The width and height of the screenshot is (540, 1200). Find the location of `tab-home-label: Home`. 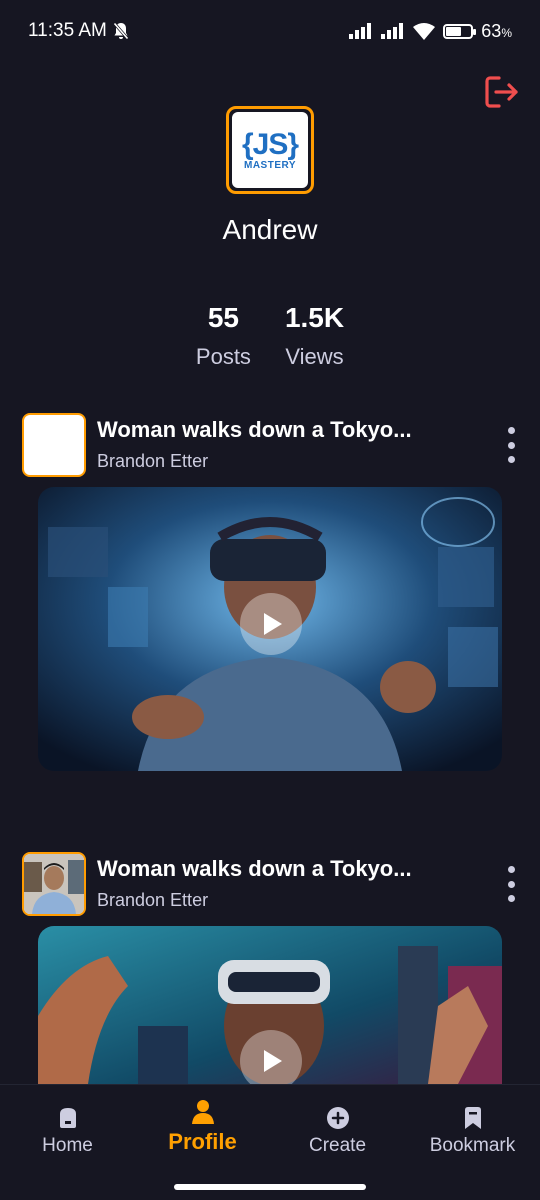

tab-home-label: Home is located at coordinates (67, 1145).